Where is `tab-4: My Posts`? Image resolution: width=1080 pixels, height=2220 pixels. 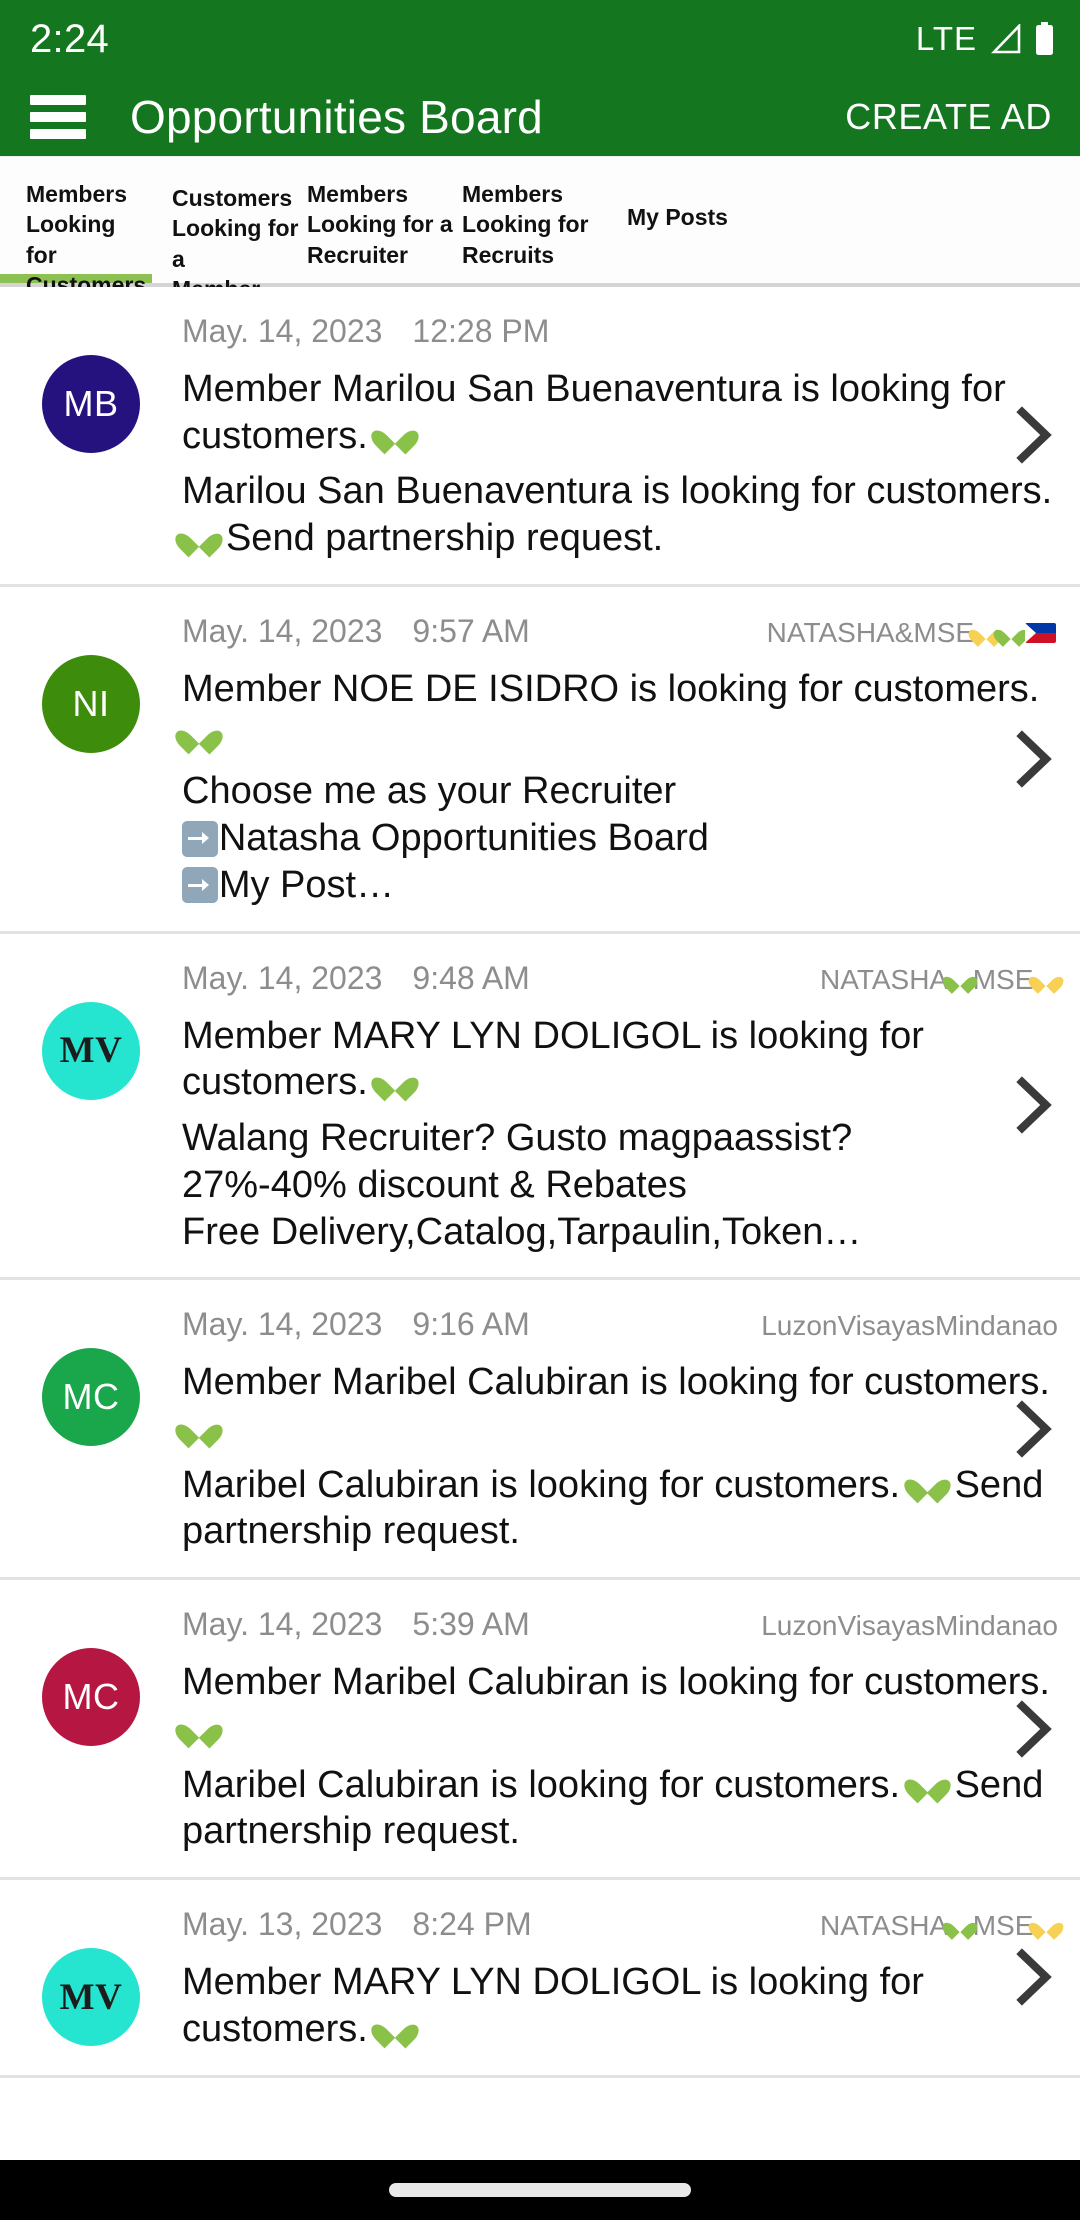 tab-4: My Posts is located at coordinates (727, 194).